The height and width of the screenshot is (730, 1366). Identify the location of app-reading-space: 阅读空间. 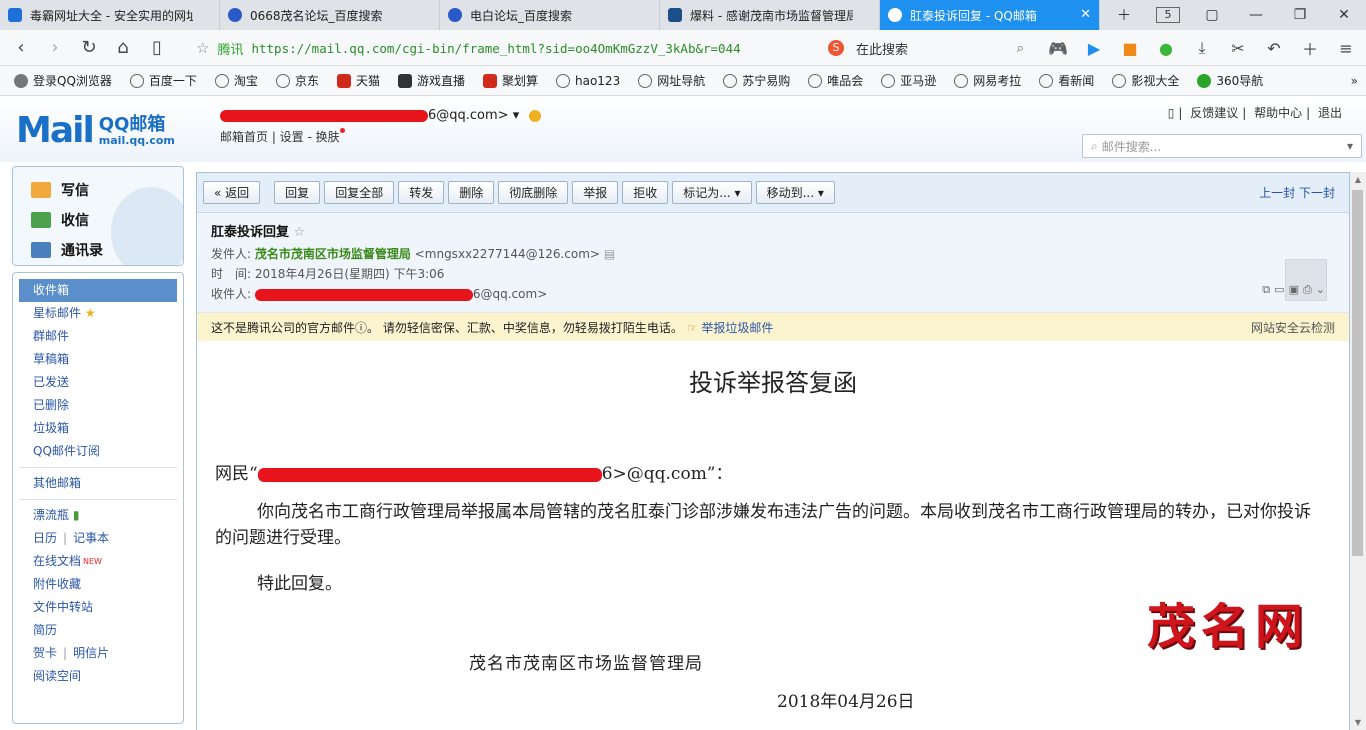
(98, 676).